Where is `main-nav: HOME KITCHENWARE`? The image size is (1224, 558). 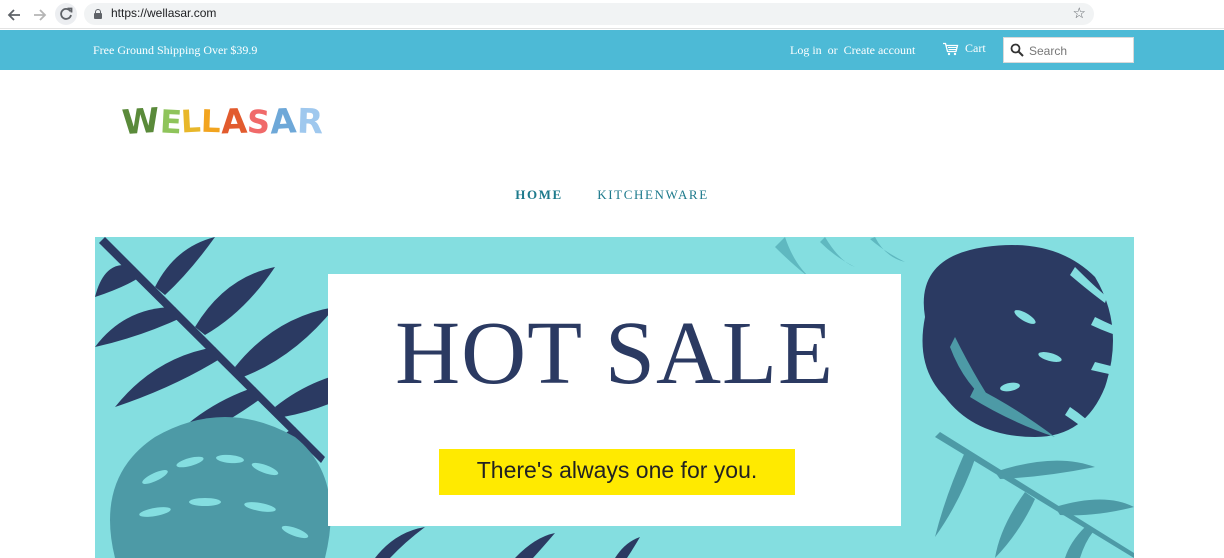
main-nav: HOME KITCHENWARE is located at coordinates (612, 195).